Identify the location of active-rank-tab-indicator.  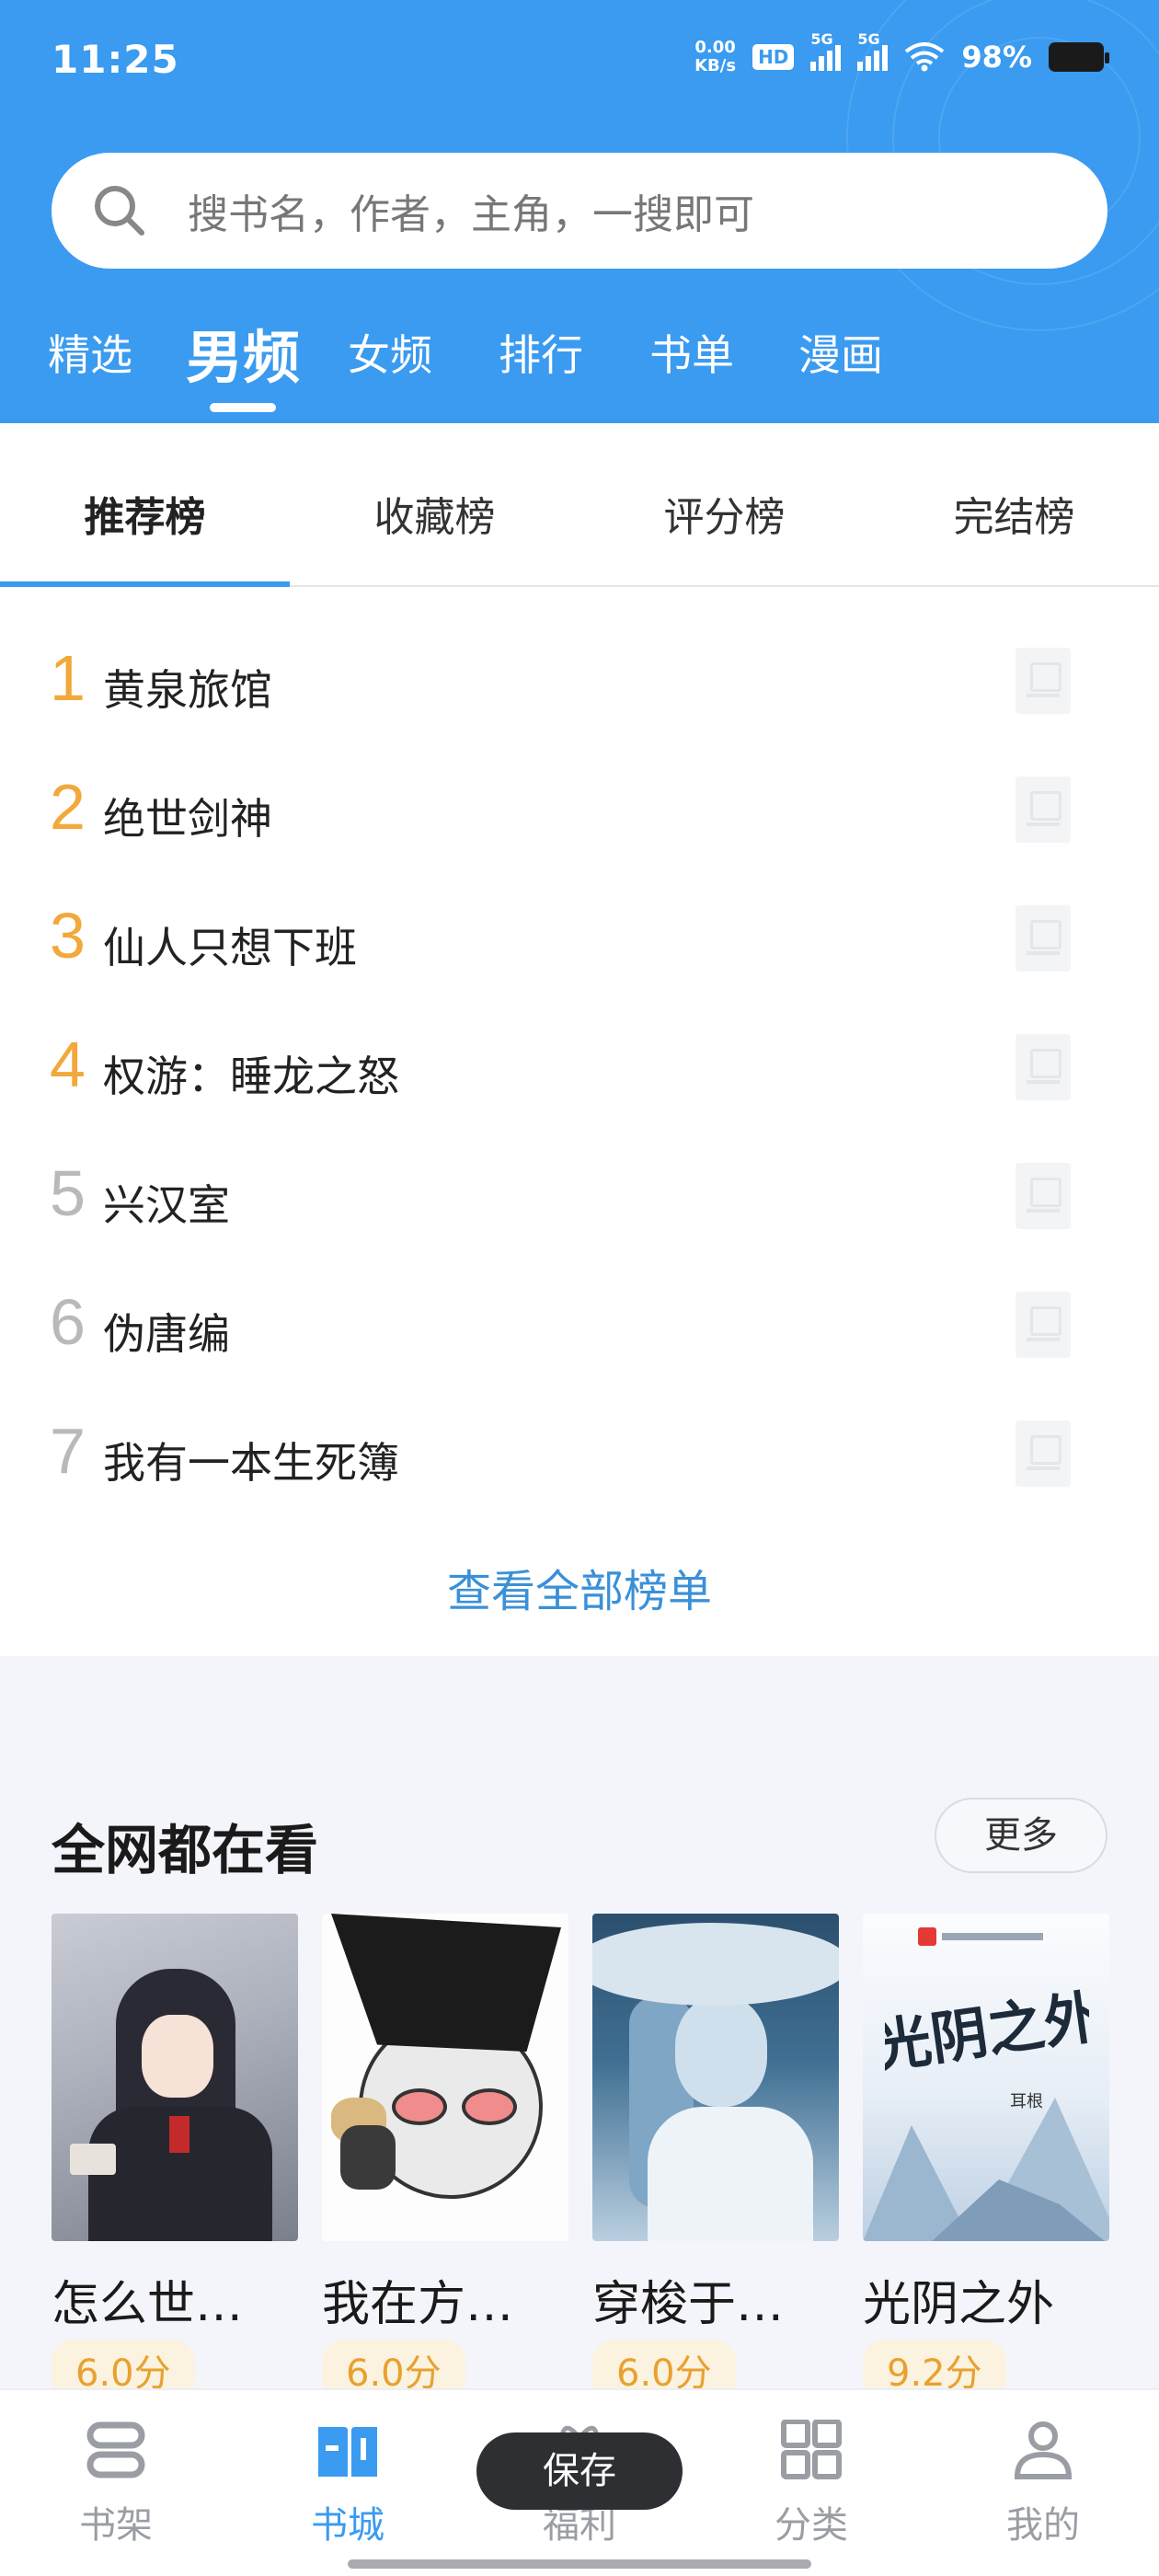
(145, 584).